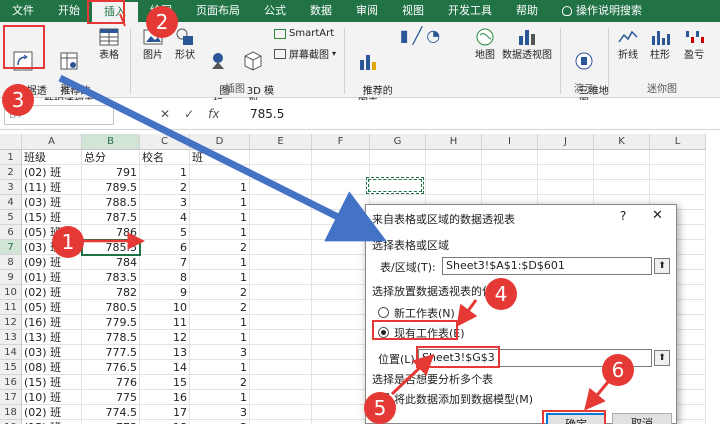  What do you see at coordinates (618, 370) in the screenshot?
I see `step-badge-6: 6` at bounding box center [618, 370].